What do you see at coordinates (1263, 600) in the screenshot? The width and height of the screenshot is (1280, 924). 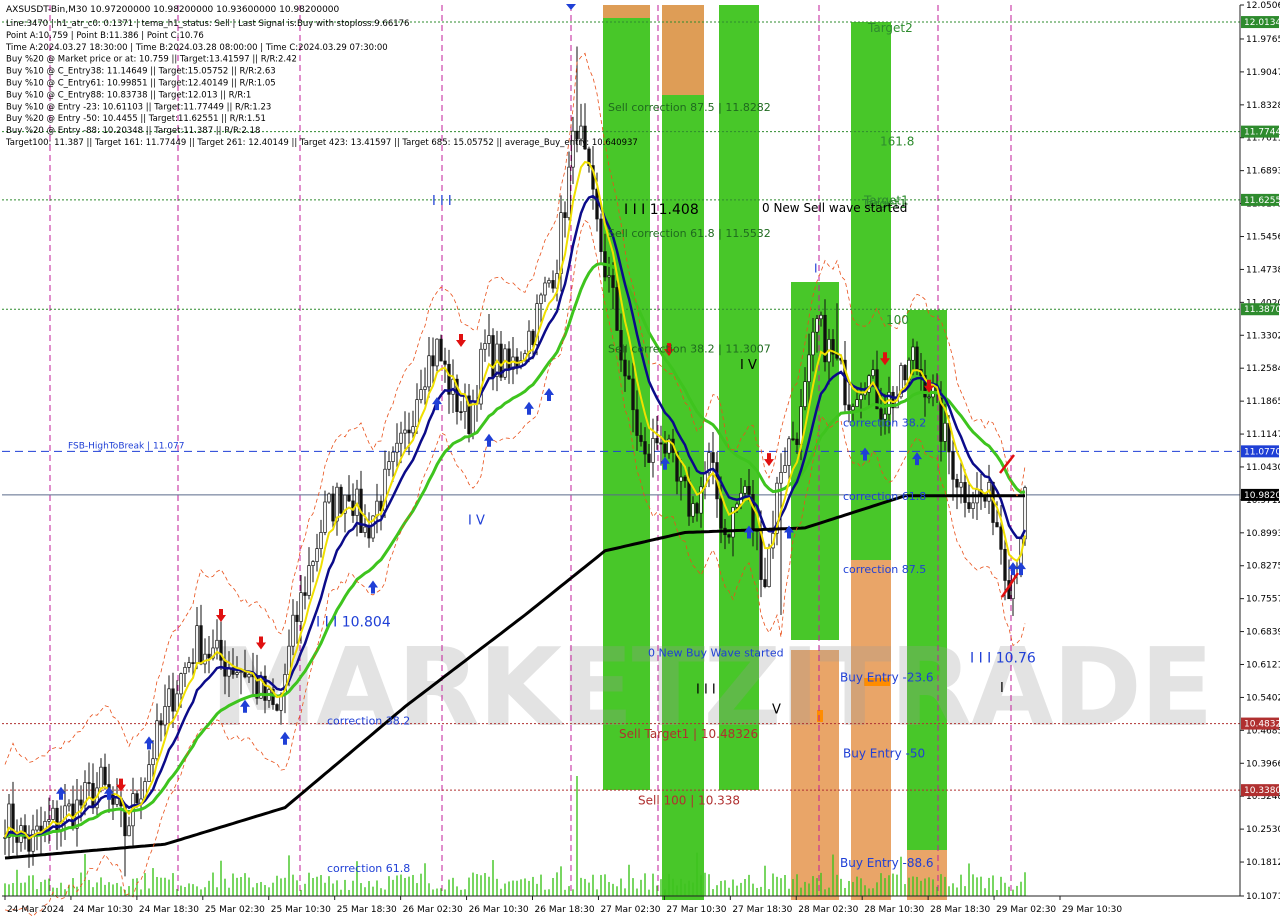 I see `y-tick-label: 10.7557` at bounding box center [1263, 600].